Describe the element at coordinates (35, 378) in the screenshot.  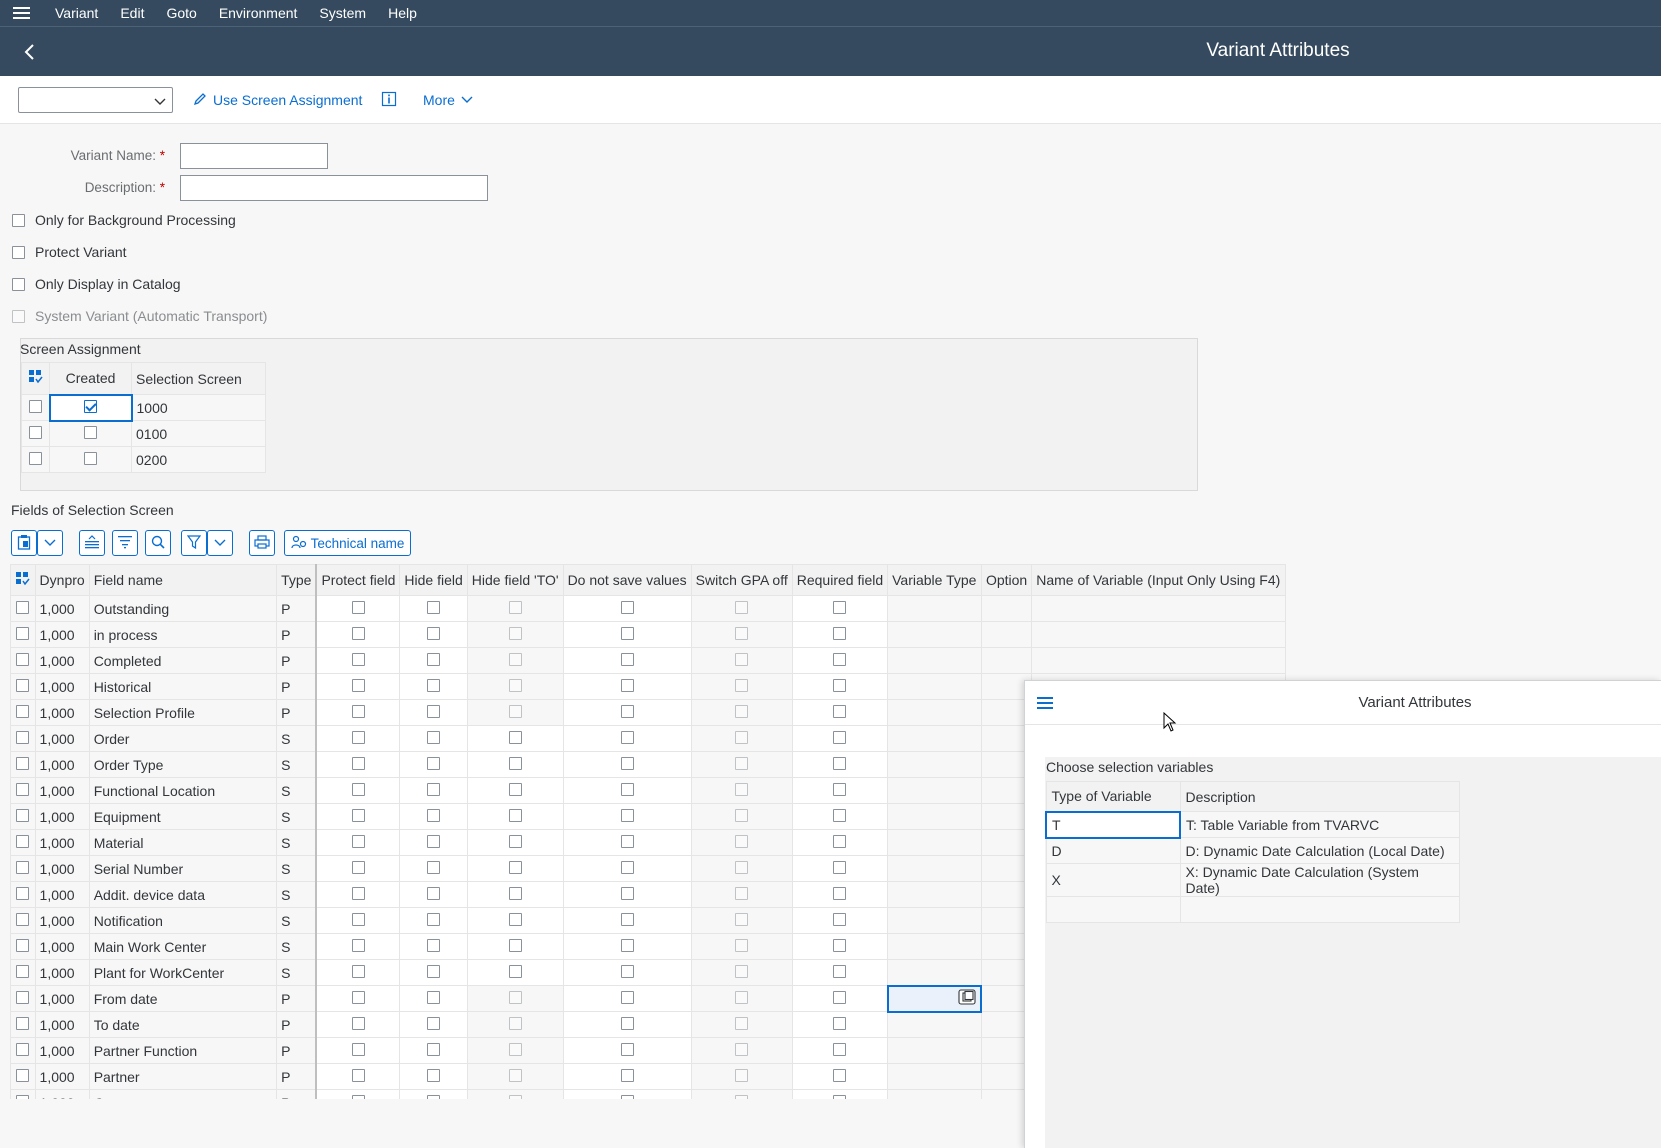
I see `select-all-icon` at that location.